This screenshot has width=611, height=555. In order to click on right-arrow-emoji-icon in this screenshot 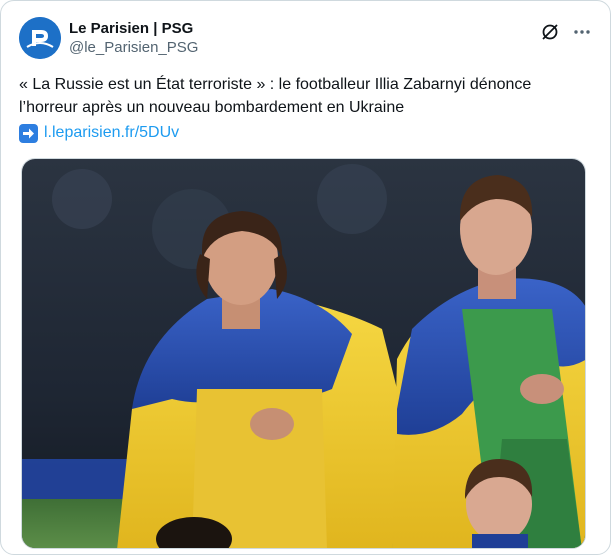, I will do `click(28, 133)`.